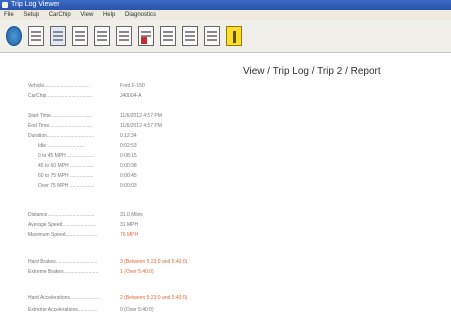 Image resolution: width=451 pixels, height=318 pixels. I want to click on app-icon, so click(5, 5).